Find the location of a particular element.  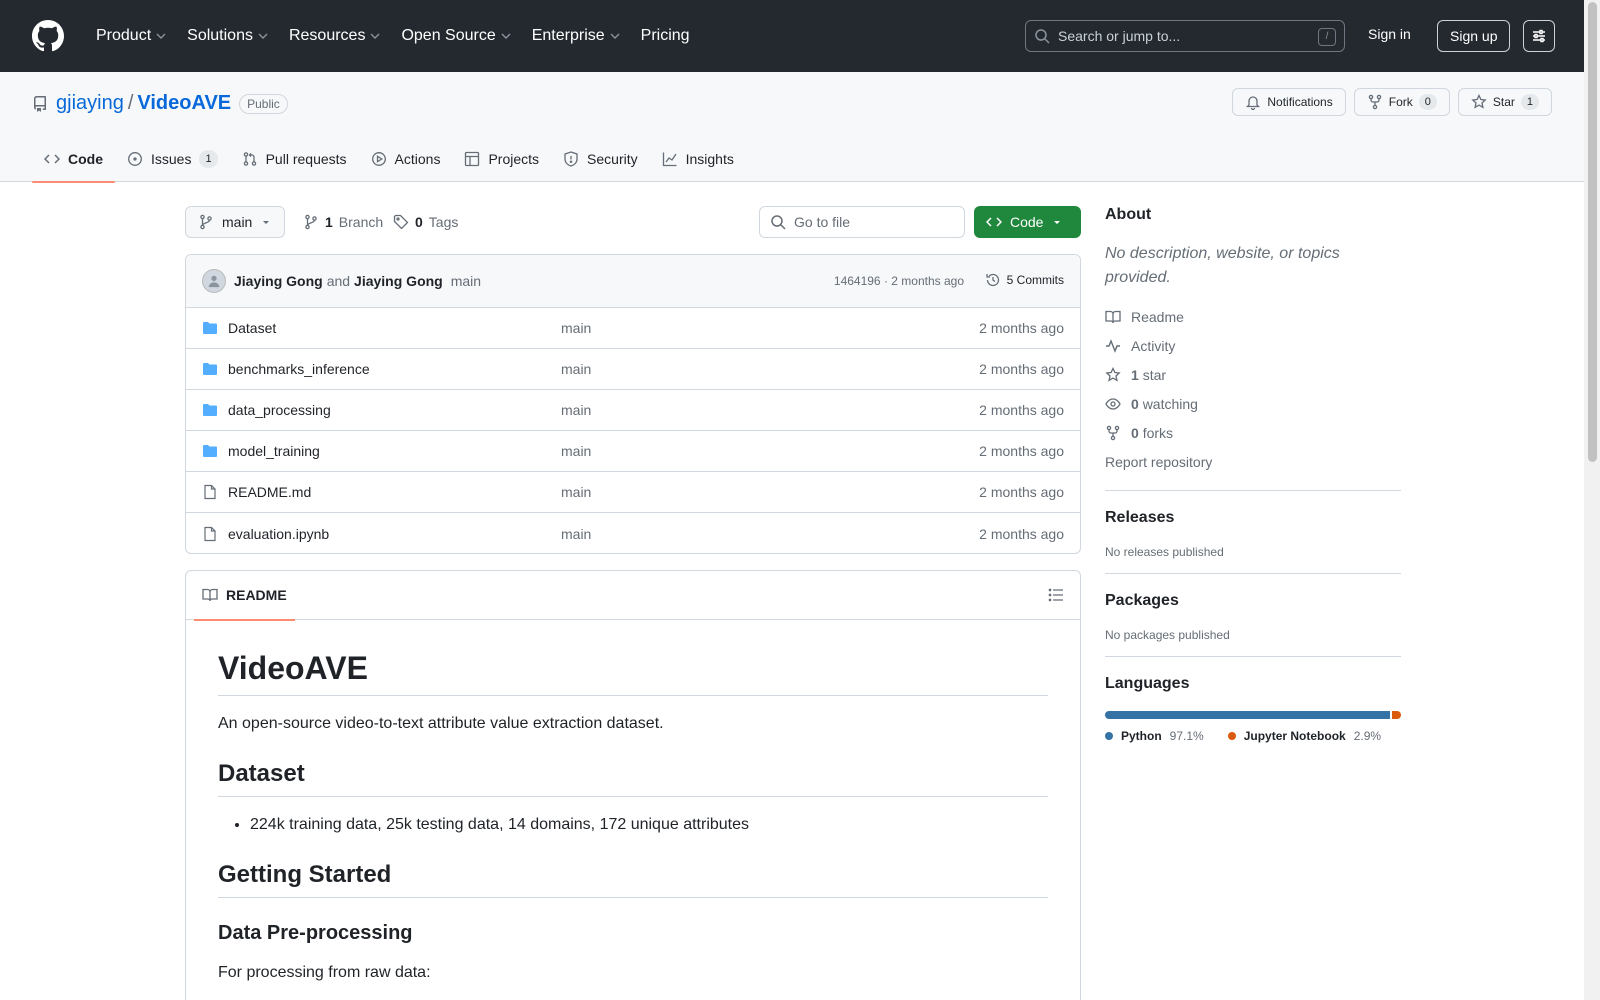

language-bar is located at coordinates (1253, 715).